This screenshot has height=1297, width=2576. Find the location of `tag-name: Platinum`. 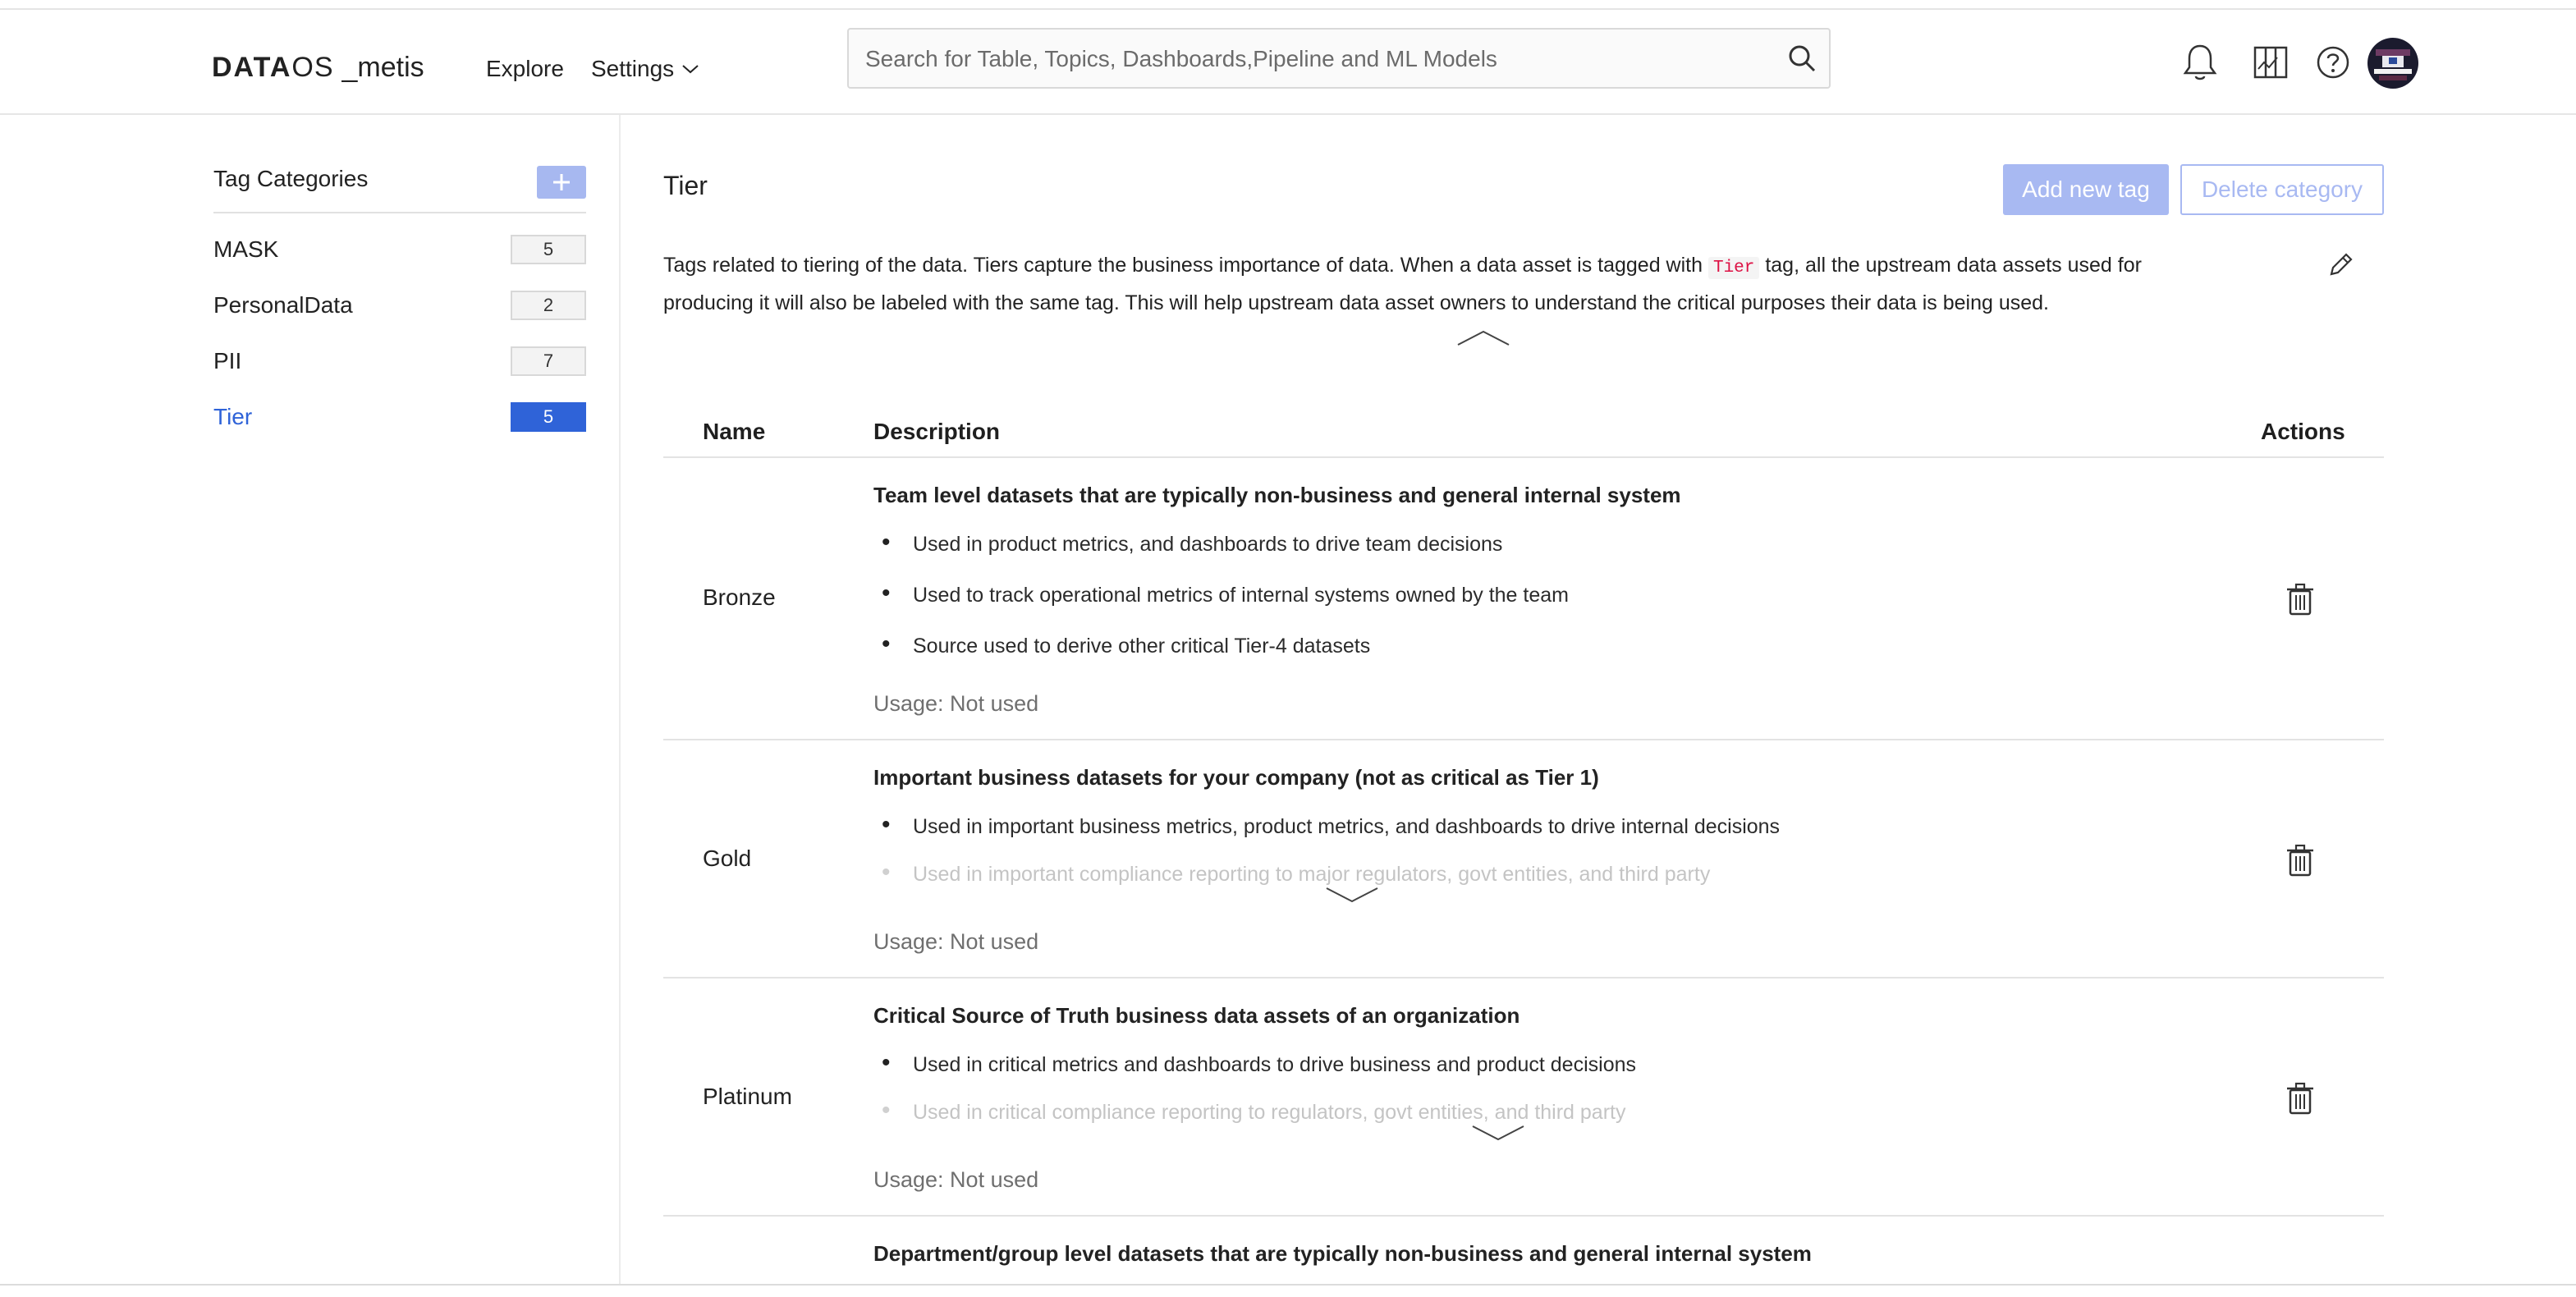

tag-name: Platinum is located at coordinates (748, 1096).